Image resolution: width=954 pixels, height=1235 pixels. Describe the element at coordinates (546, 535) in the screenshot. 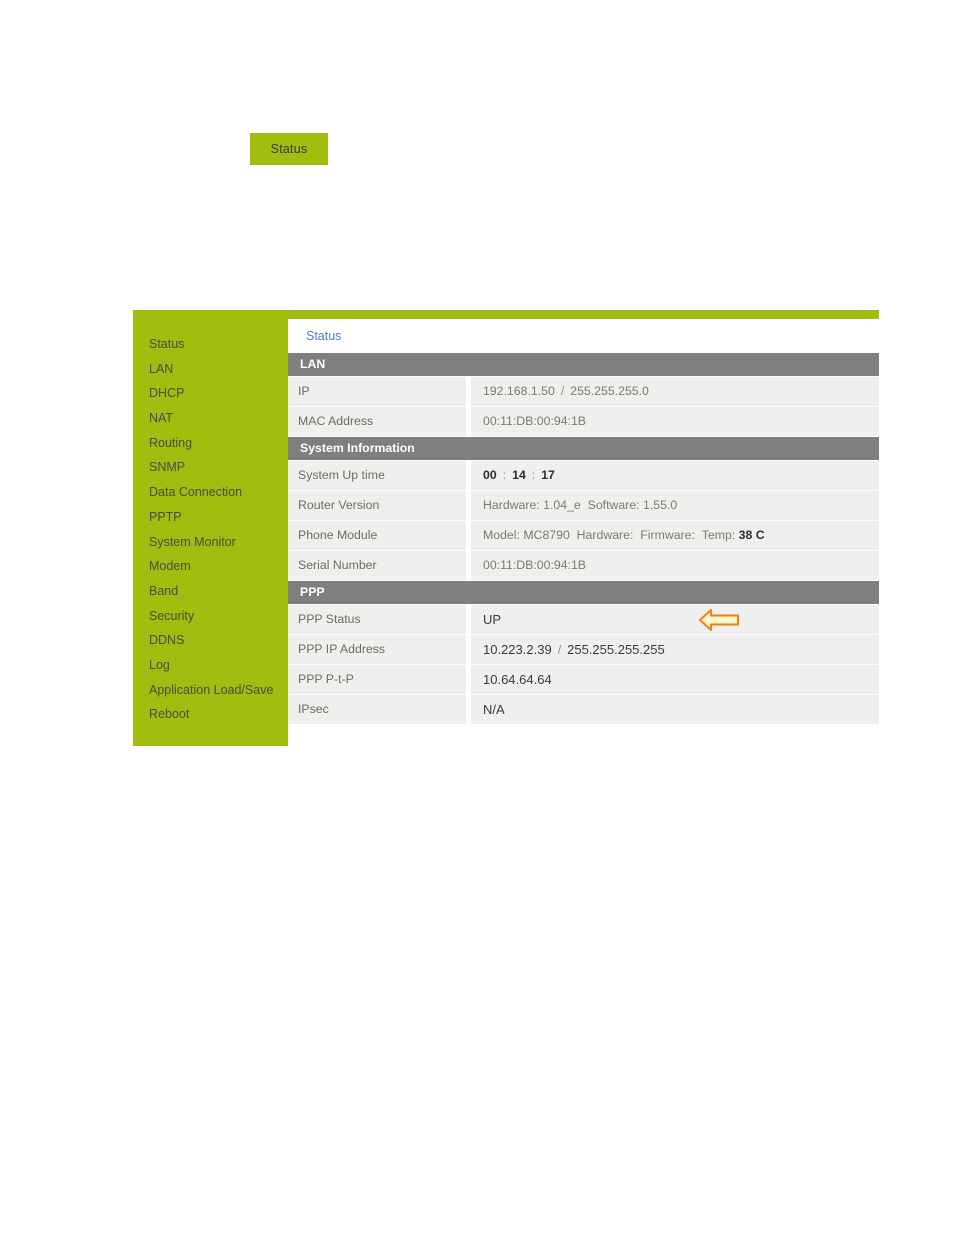

I see `phone-model-value: MC8790` at that location.